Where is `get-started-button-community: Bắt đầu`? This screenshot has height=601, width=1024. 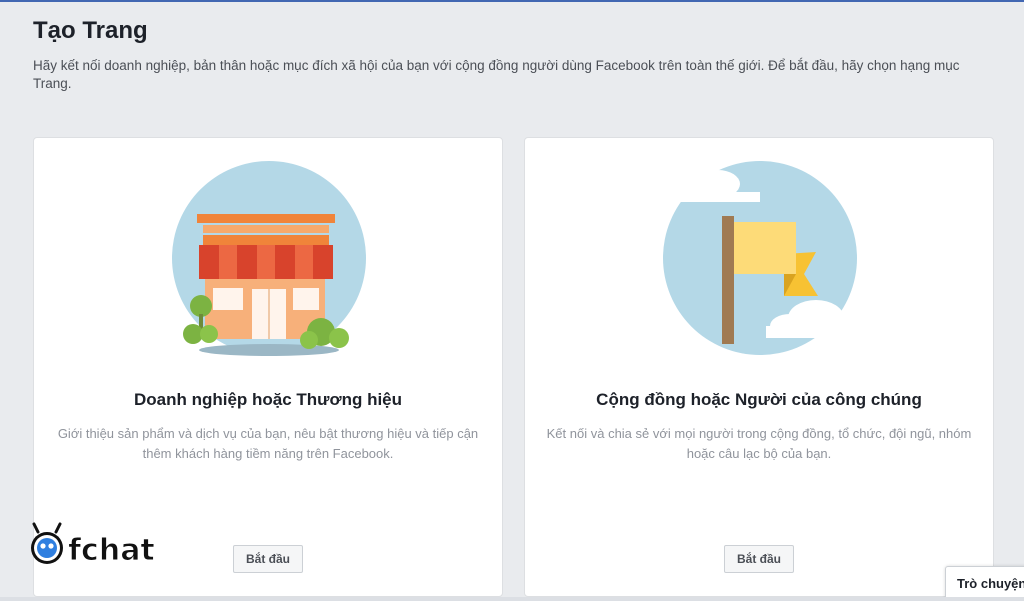 get-started-button-community: Bắt đầu is located at coordinates (759, 559).